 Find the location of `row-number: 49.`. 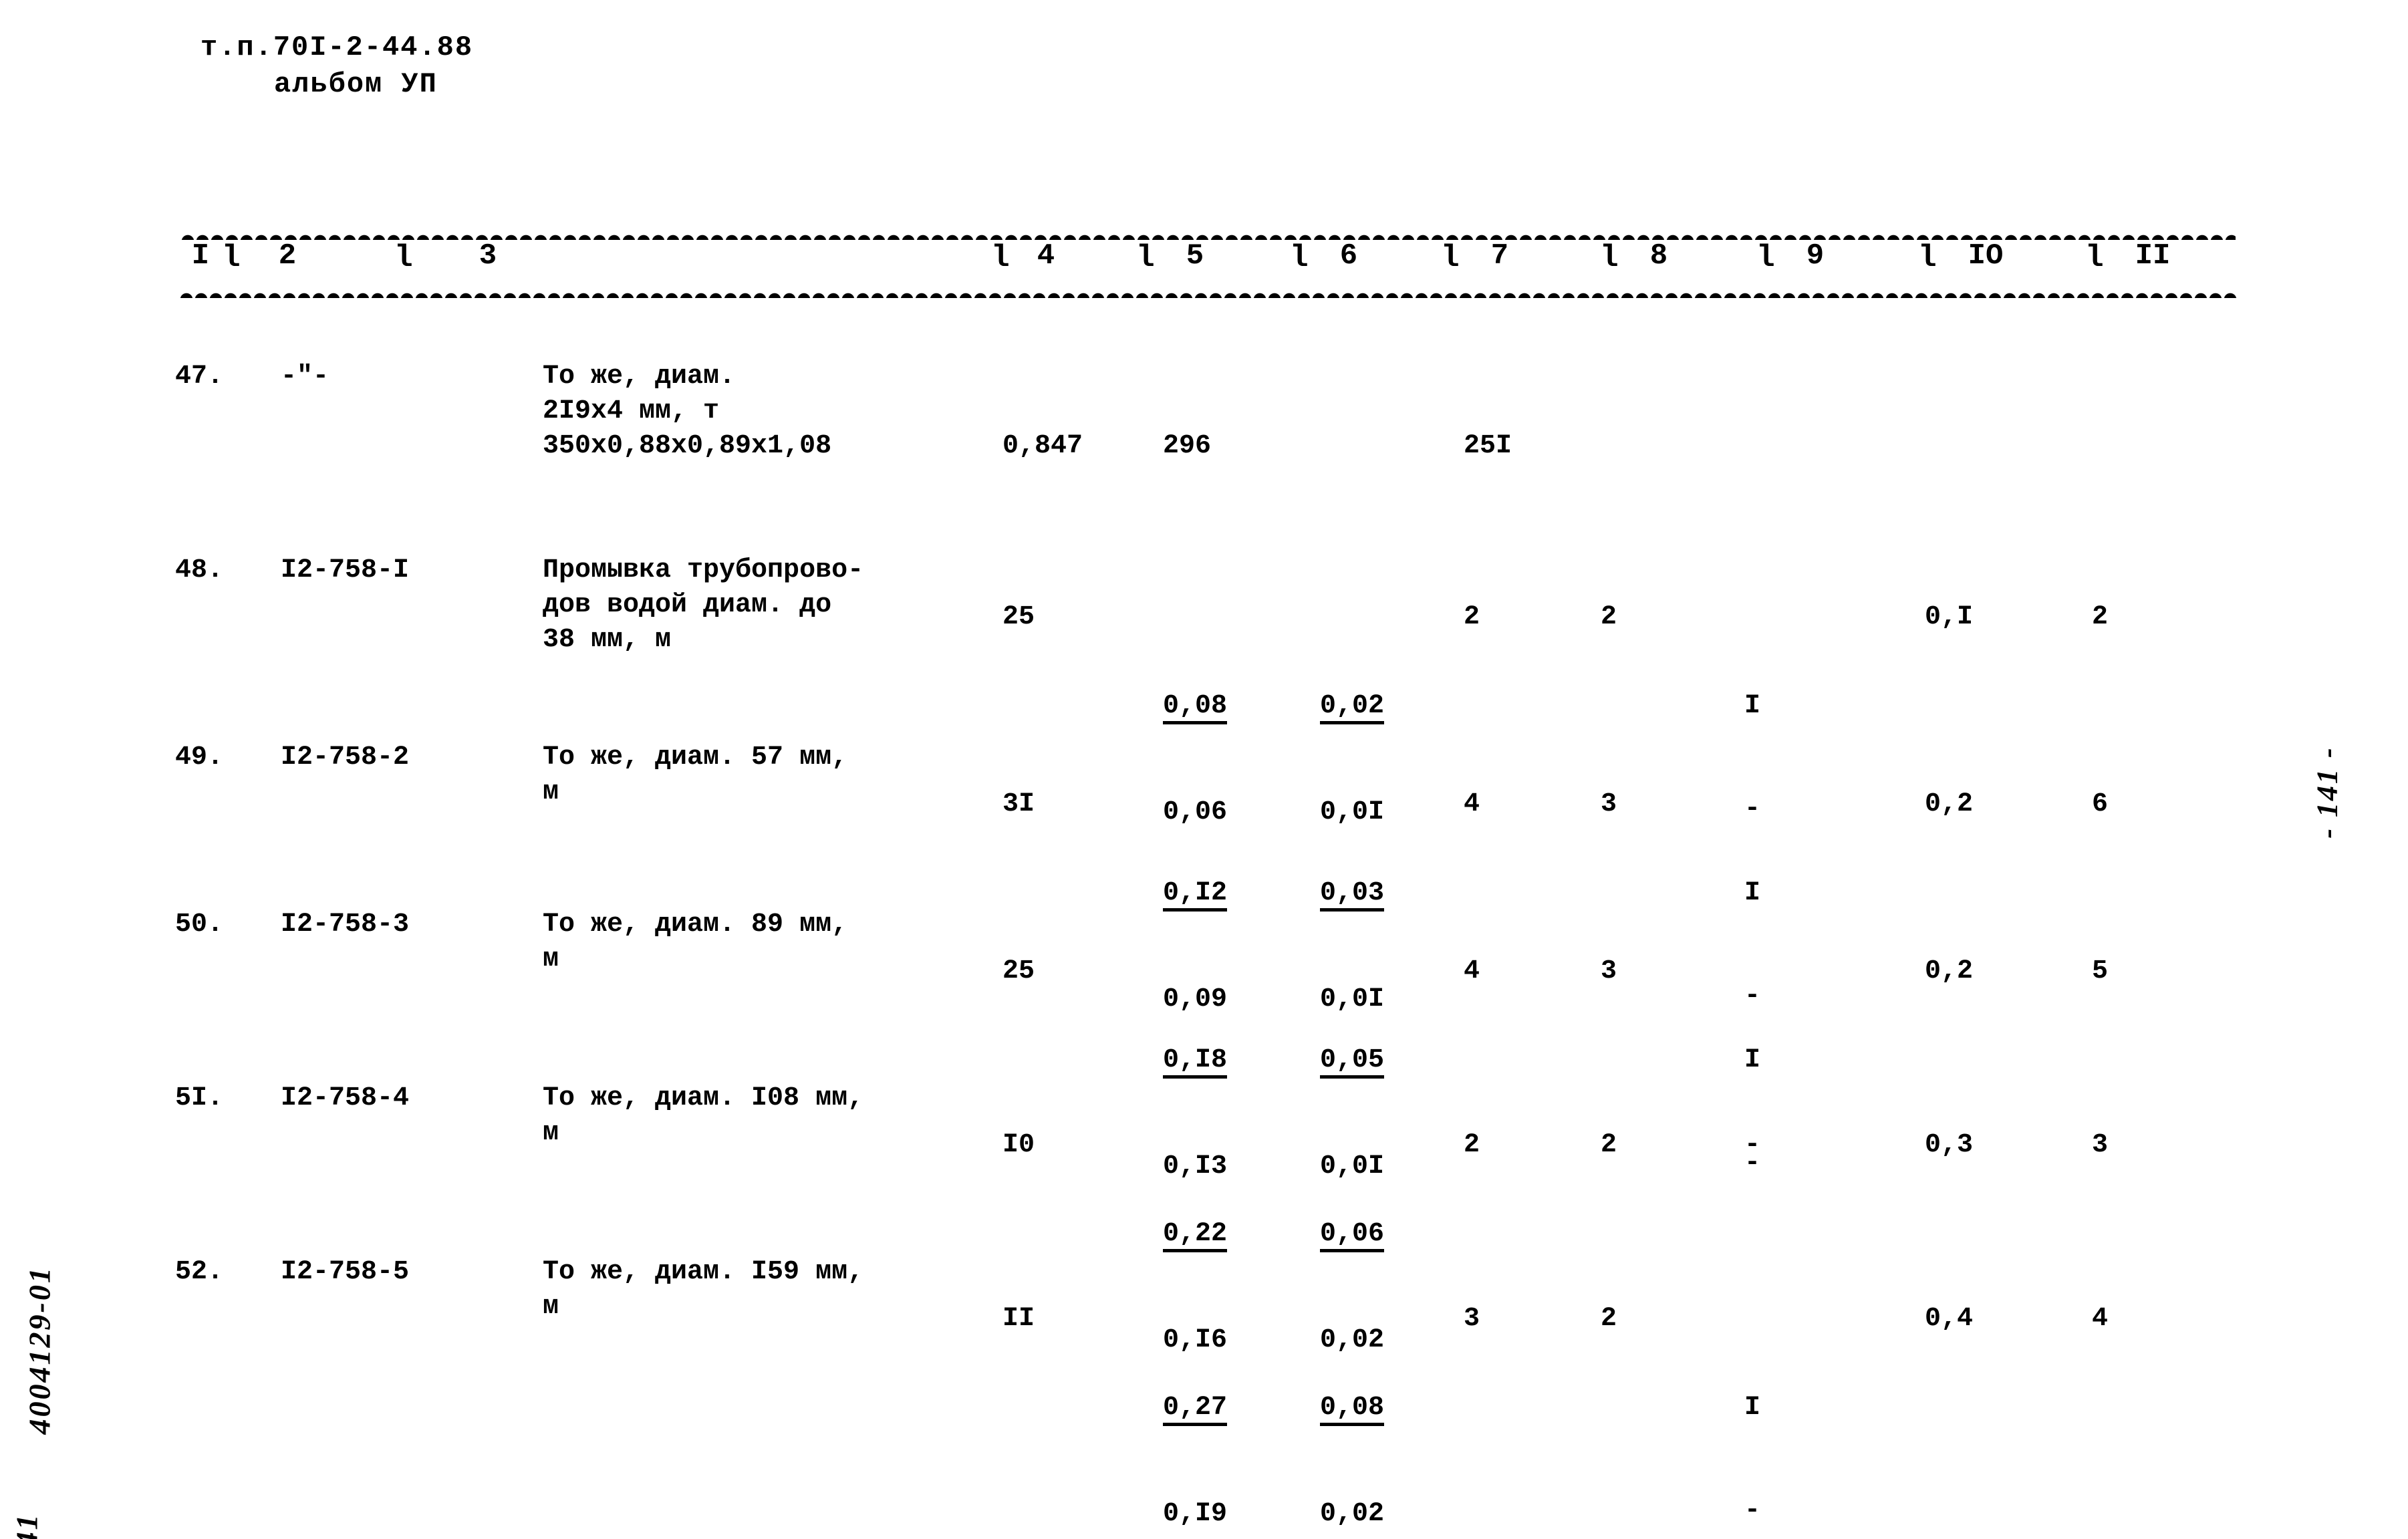

row-number: 49. is located at coordinates (199, 758).